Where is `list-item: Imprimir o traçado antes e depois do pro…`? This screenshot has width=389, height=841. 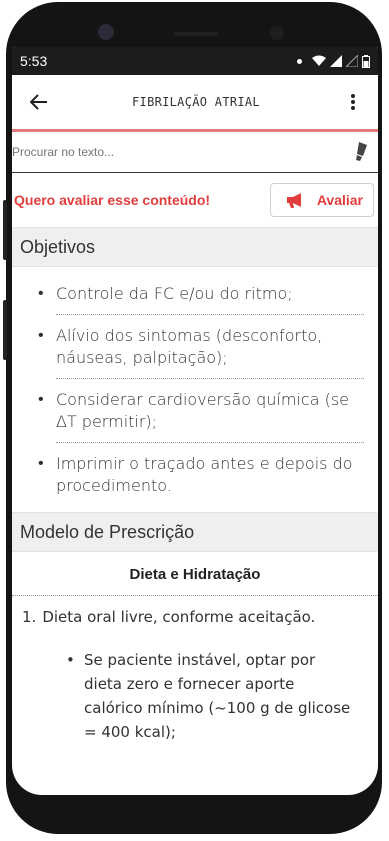 list-item: Imprimir o traçado antes e depois do pro… is located at coordinates (201, 474).